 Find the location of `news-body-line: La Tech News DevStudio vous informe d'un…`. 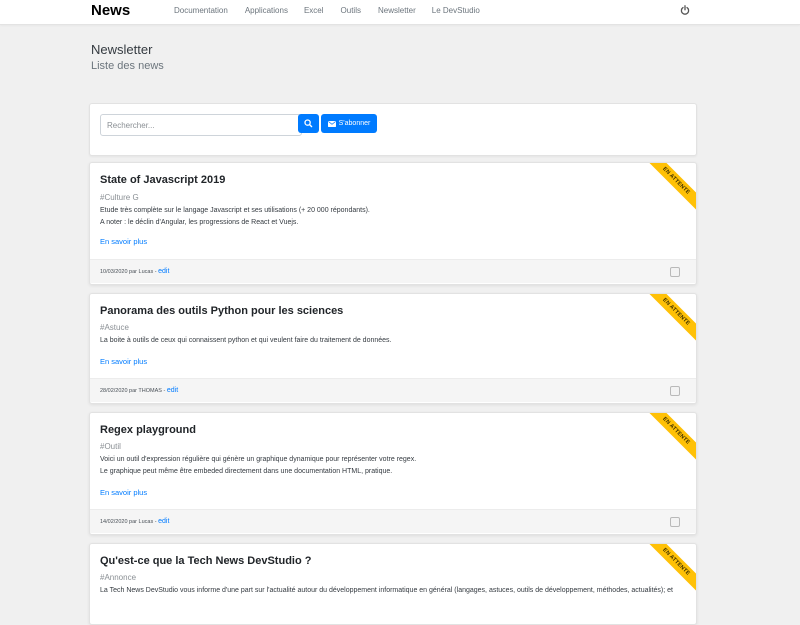

news-body-line: La Tech News DevStudio vous informe d'un… is located at coordinates (386, 590).